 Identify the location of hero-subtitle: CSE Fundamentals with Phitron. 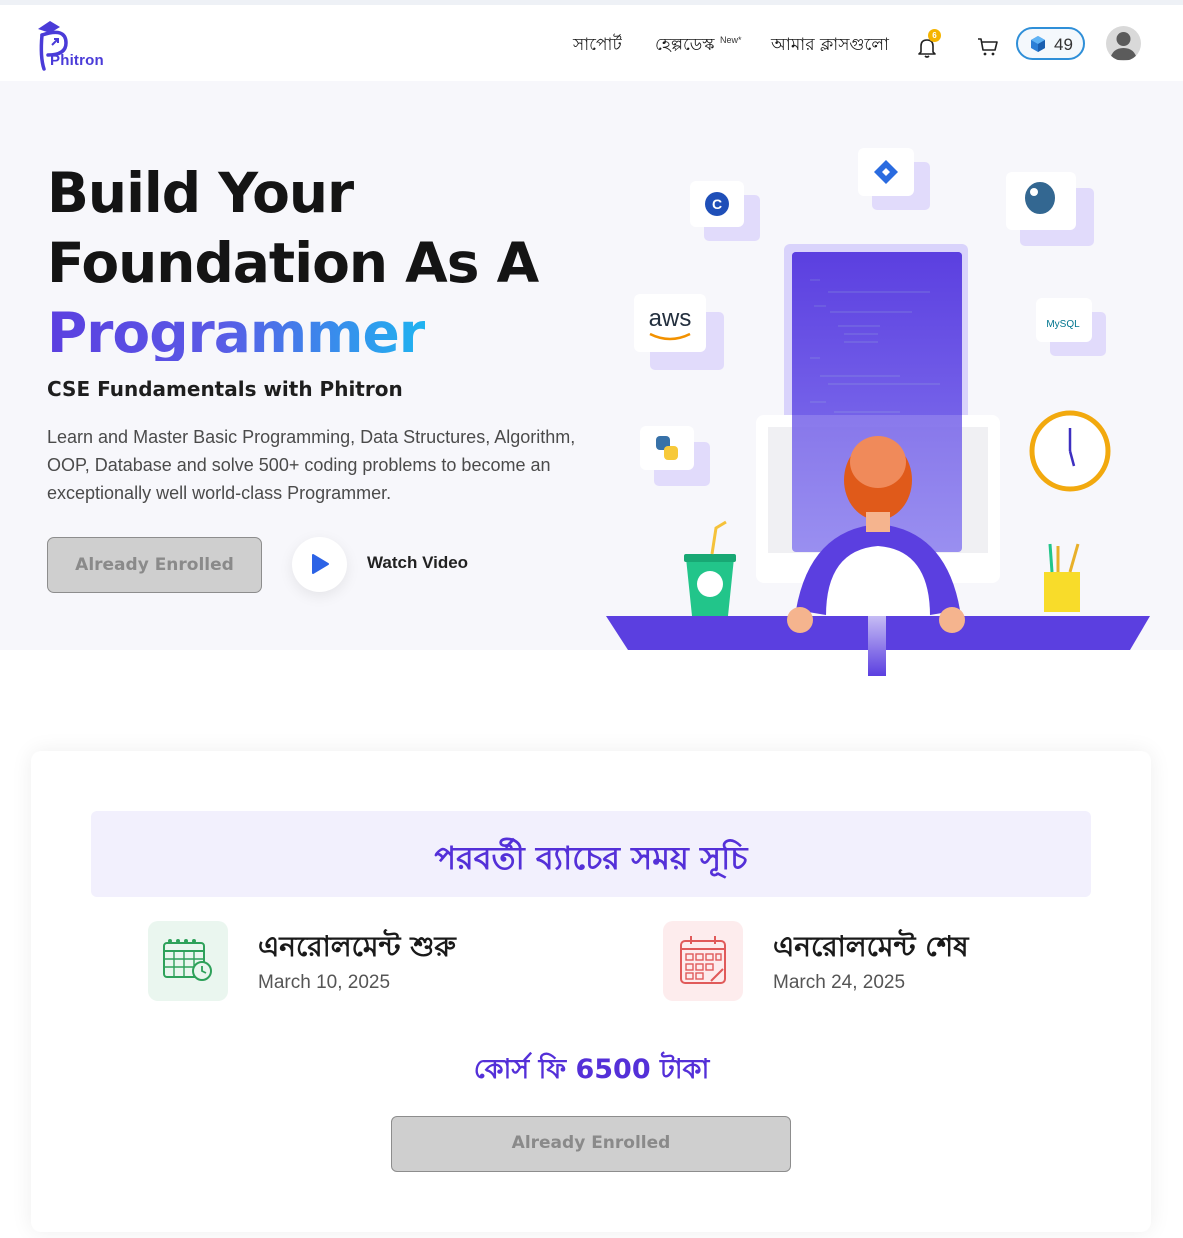
(225, 389).